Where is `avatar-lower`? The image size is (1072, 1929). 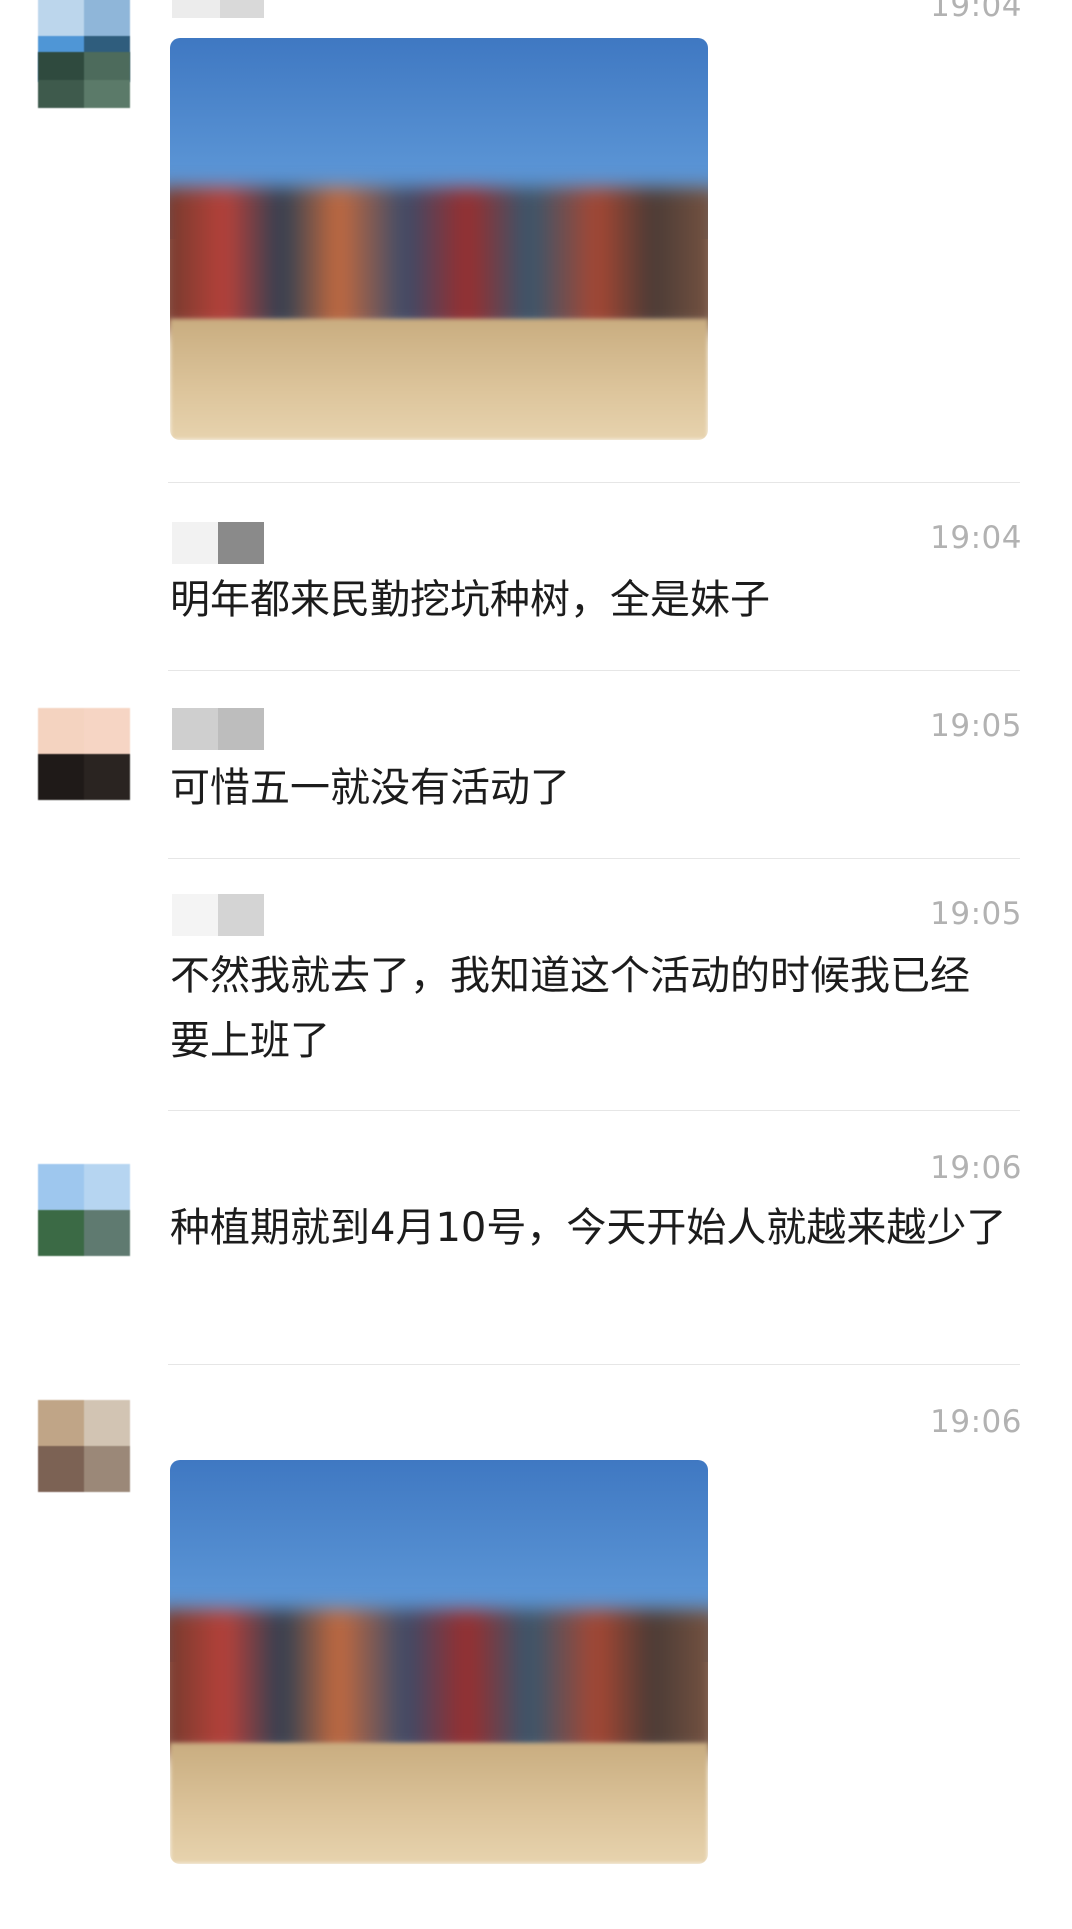
avatar-lower is located at coordinates (84, 80).